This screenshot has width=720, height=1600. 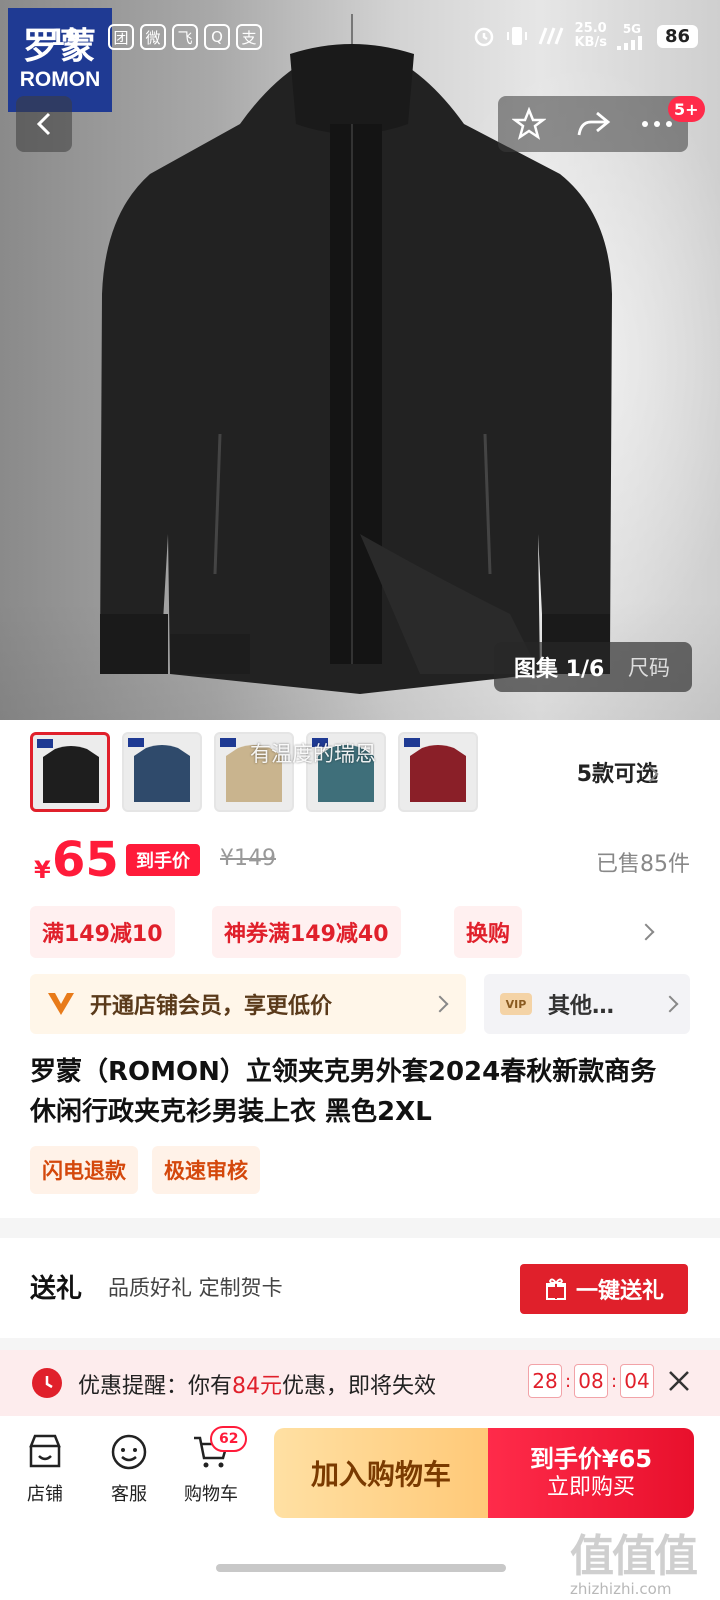 I want to click on brand-logo-en: ROMON, so click(x=60, y=79).